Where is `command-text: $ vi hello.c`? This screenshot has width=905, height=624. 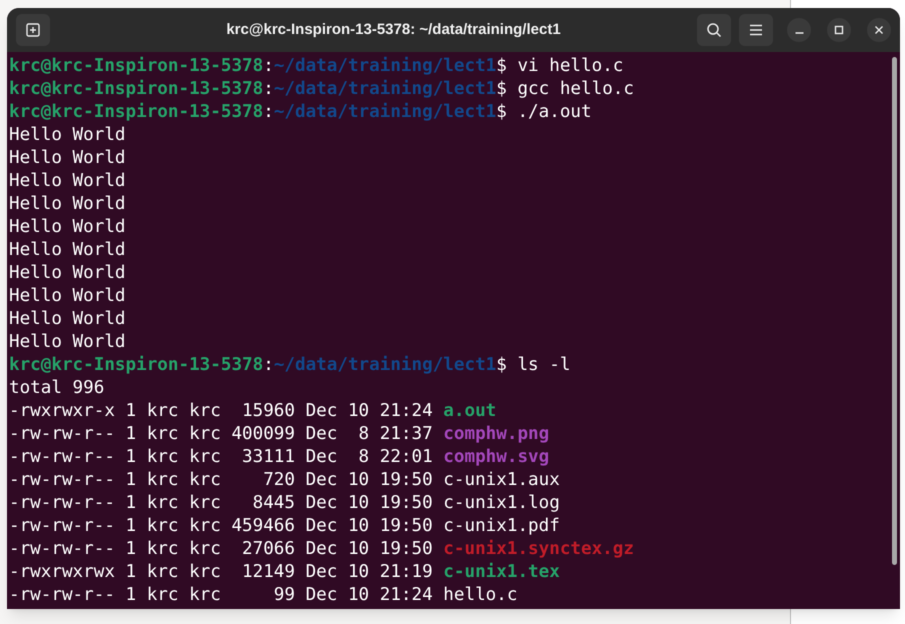
command-text: $ vi hello.c is located at coordinates (560, 66).